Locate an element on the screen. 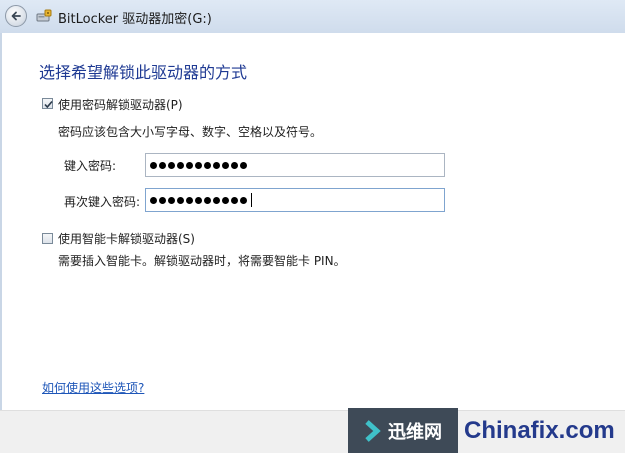 The width and height of the screenshot is (625, 453). reenter-password-label: 再次键入密码: is located at coordinates (102, 202).